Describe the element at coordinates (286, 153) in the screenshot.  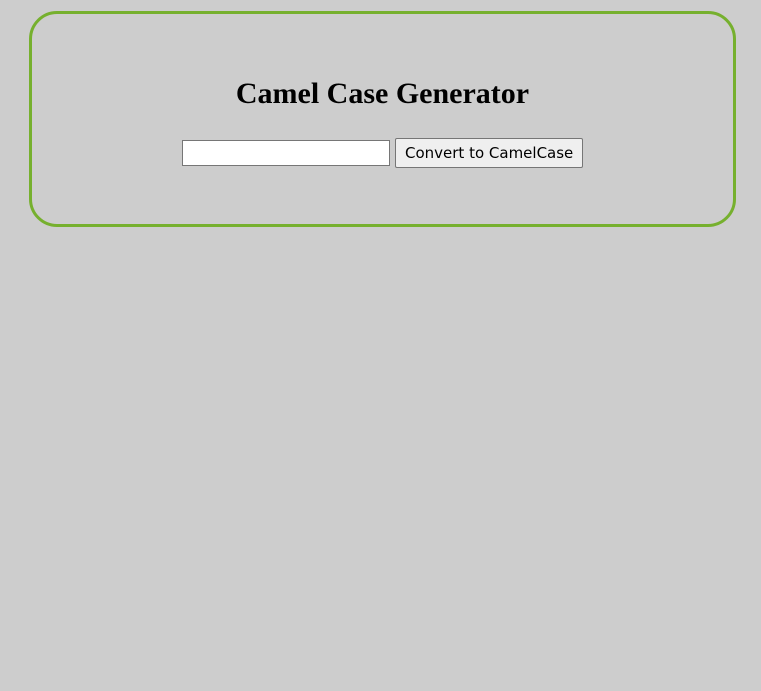
I see `text-input` at that location.